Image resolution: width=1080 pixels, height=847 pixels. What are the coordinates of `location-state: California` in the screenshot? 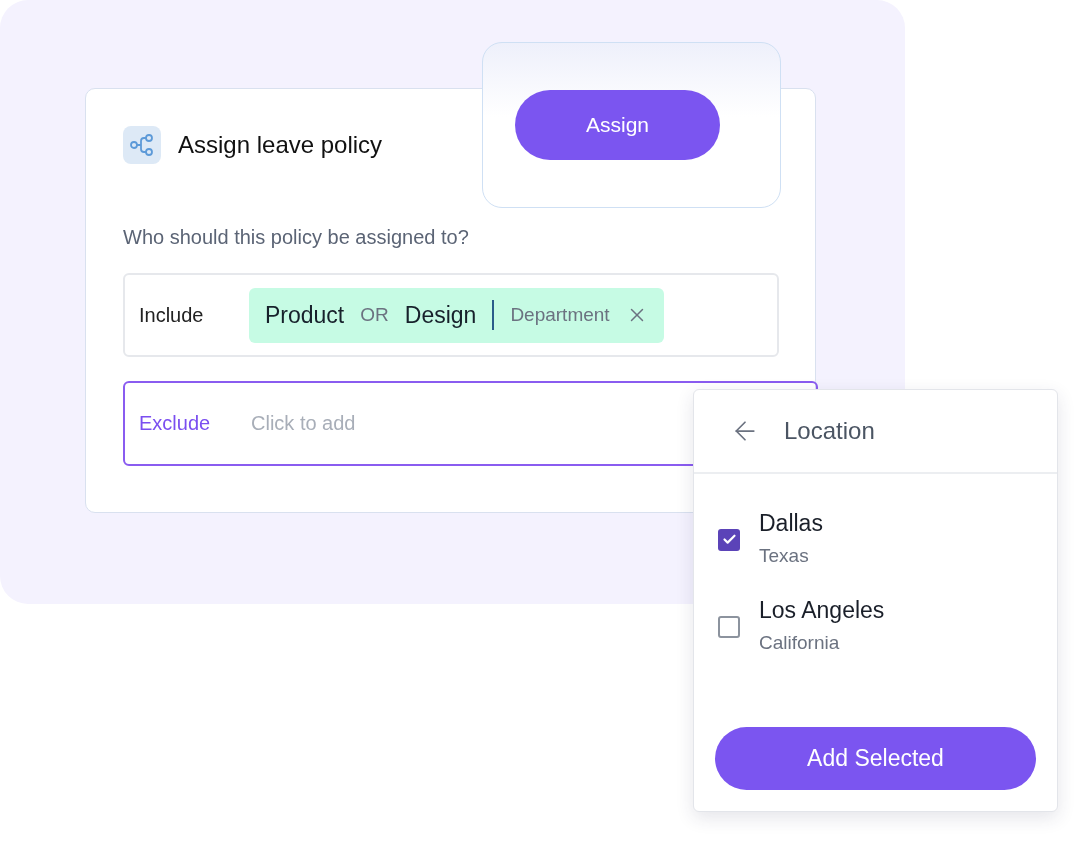 It's located at (800, 643).